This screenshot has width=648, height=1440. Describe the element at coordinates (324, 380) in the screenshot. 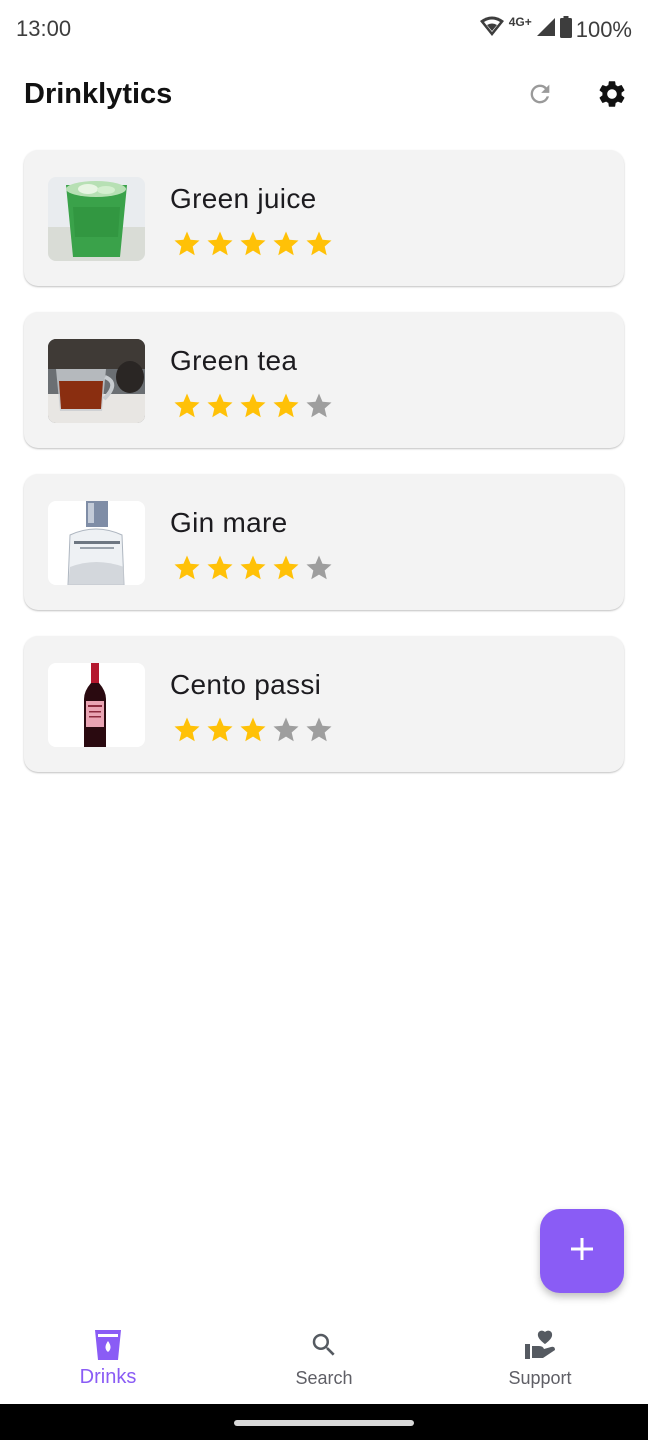

I see `drink-card: Green tea` at that location.